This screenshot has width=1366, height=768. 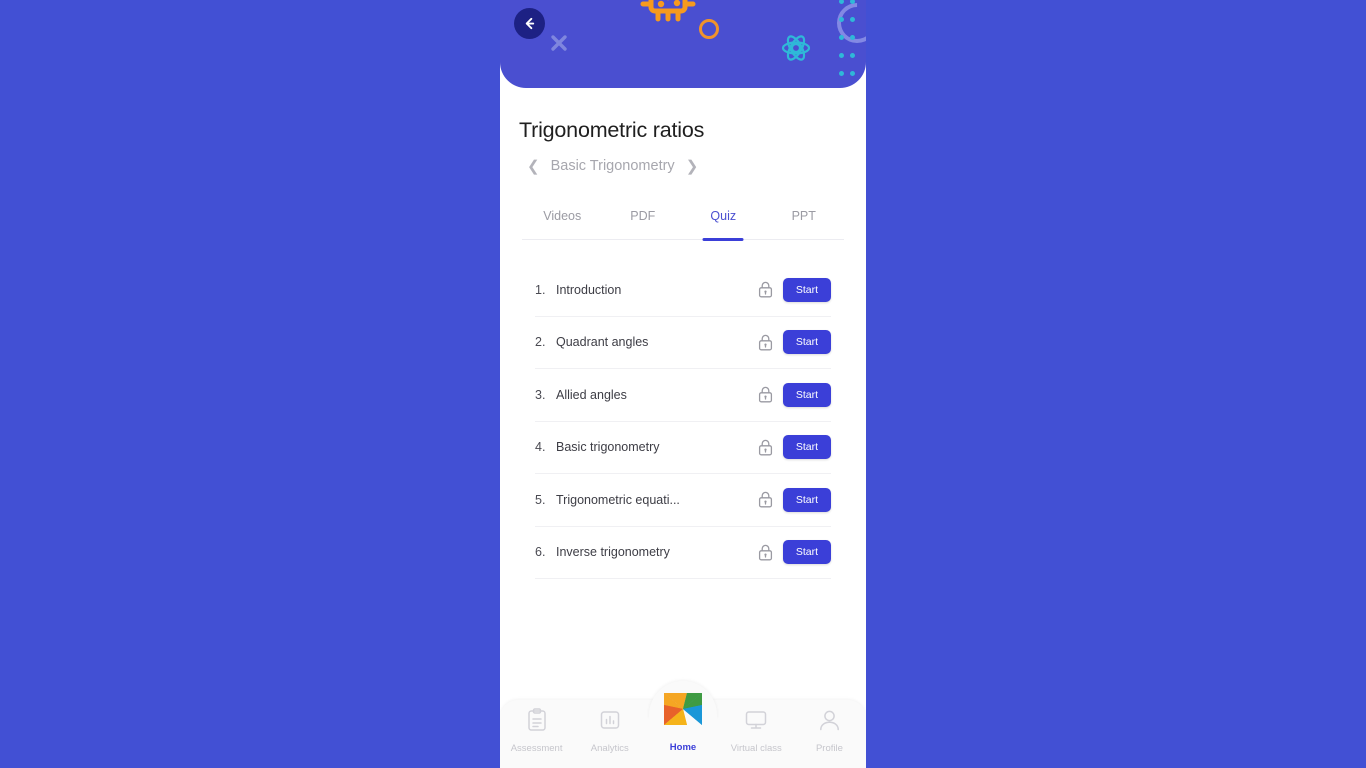 What do you see at coordinates (602, 342) in the screenshot?
I see `quiz-row-title: Quadrant angles` at bounding box center [602, 342].